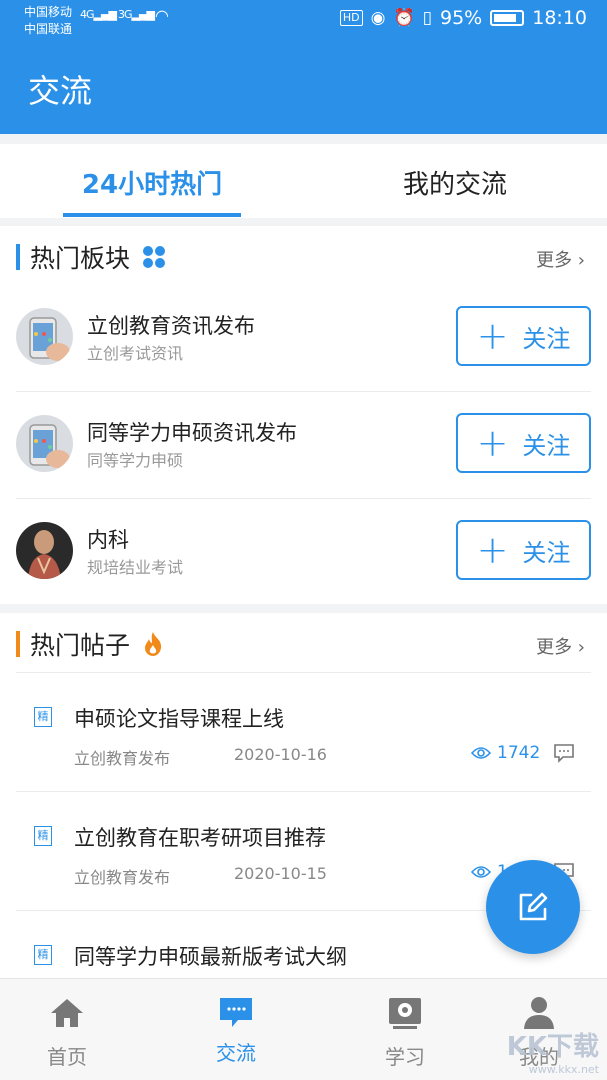  Describe the element at coordinates (108, 540) in the screenshot. I see `board-name: 内科` at that location.